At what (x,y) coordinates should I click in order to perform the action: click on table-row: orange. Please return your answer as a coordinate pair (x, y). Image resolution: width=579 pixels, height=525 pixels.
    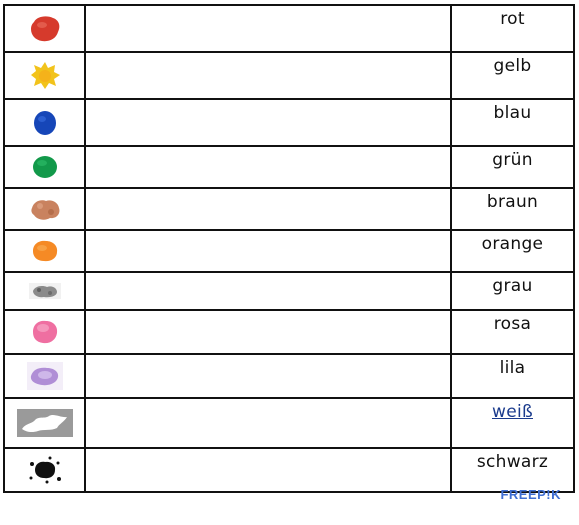
    Looking at the image, I should click on (289, 251).